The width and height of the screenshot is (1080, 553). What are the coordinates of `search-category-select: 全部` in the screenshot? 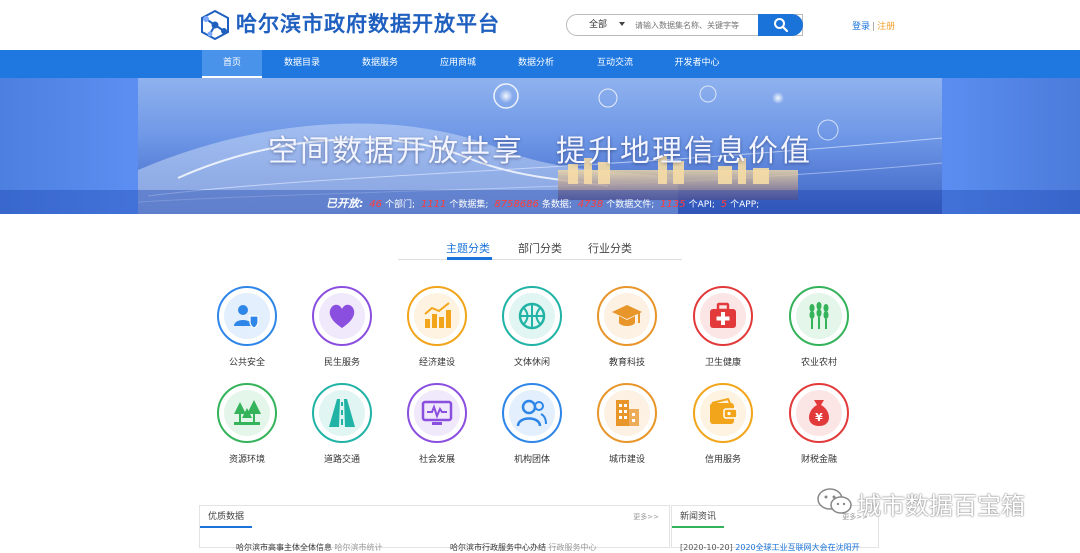 It's located at (598, 25).